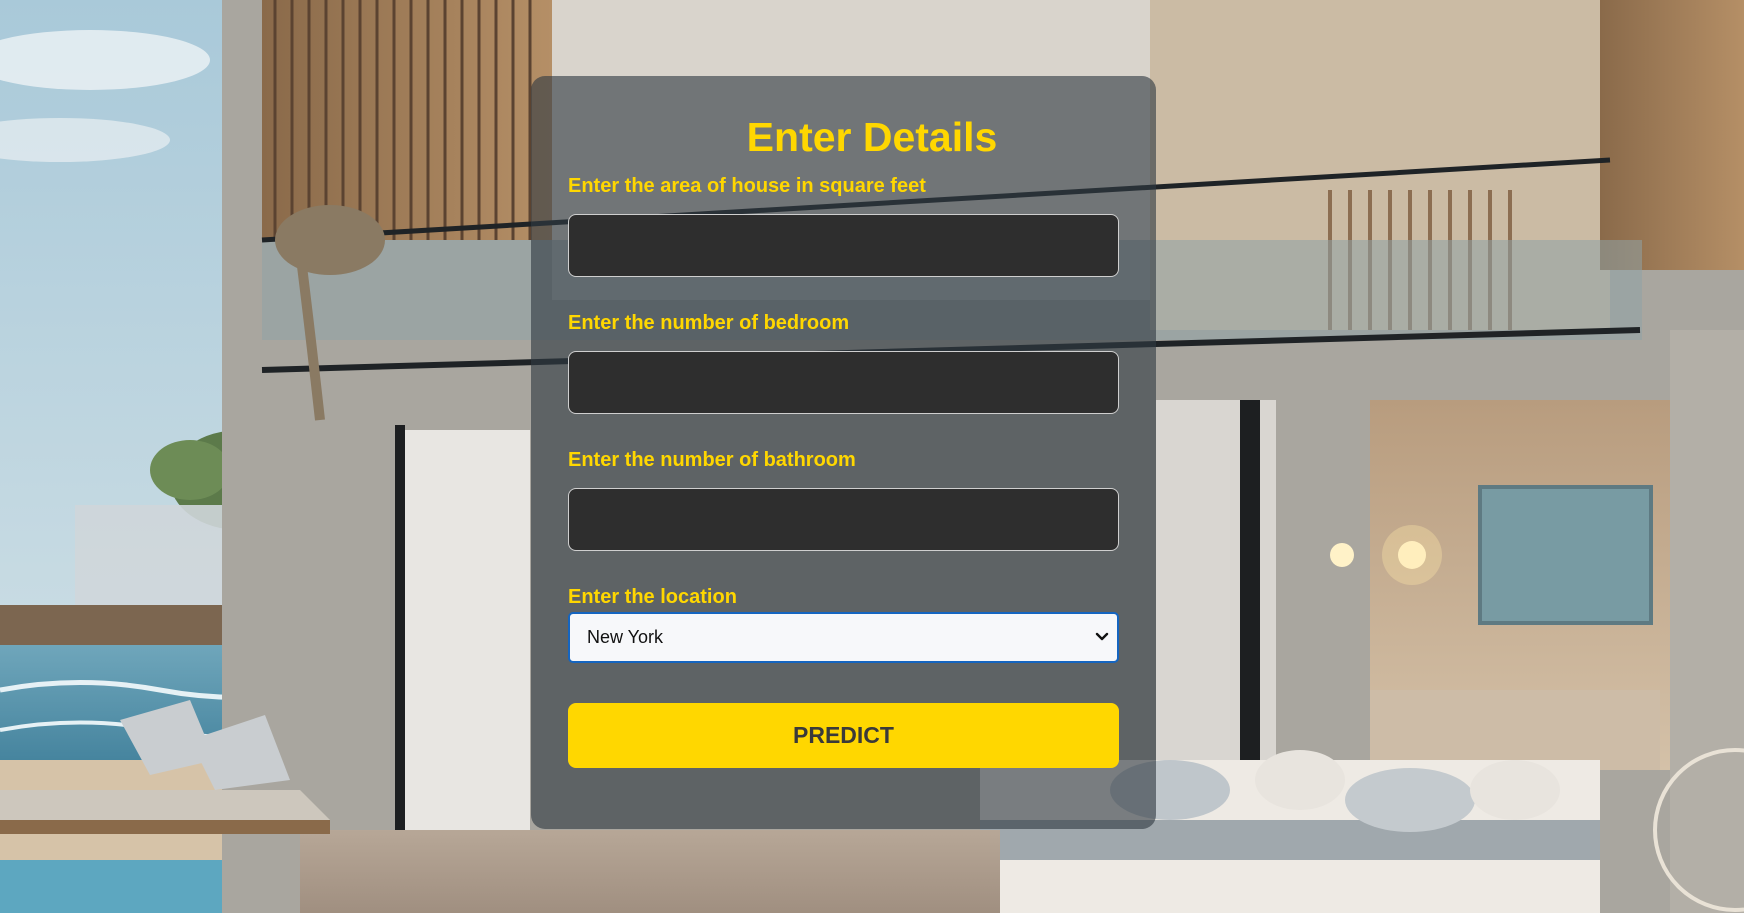  What do you see at coordinates (843, 382) in the screenshot?
I see `bedroom-input` at bounding box center [843, 382].